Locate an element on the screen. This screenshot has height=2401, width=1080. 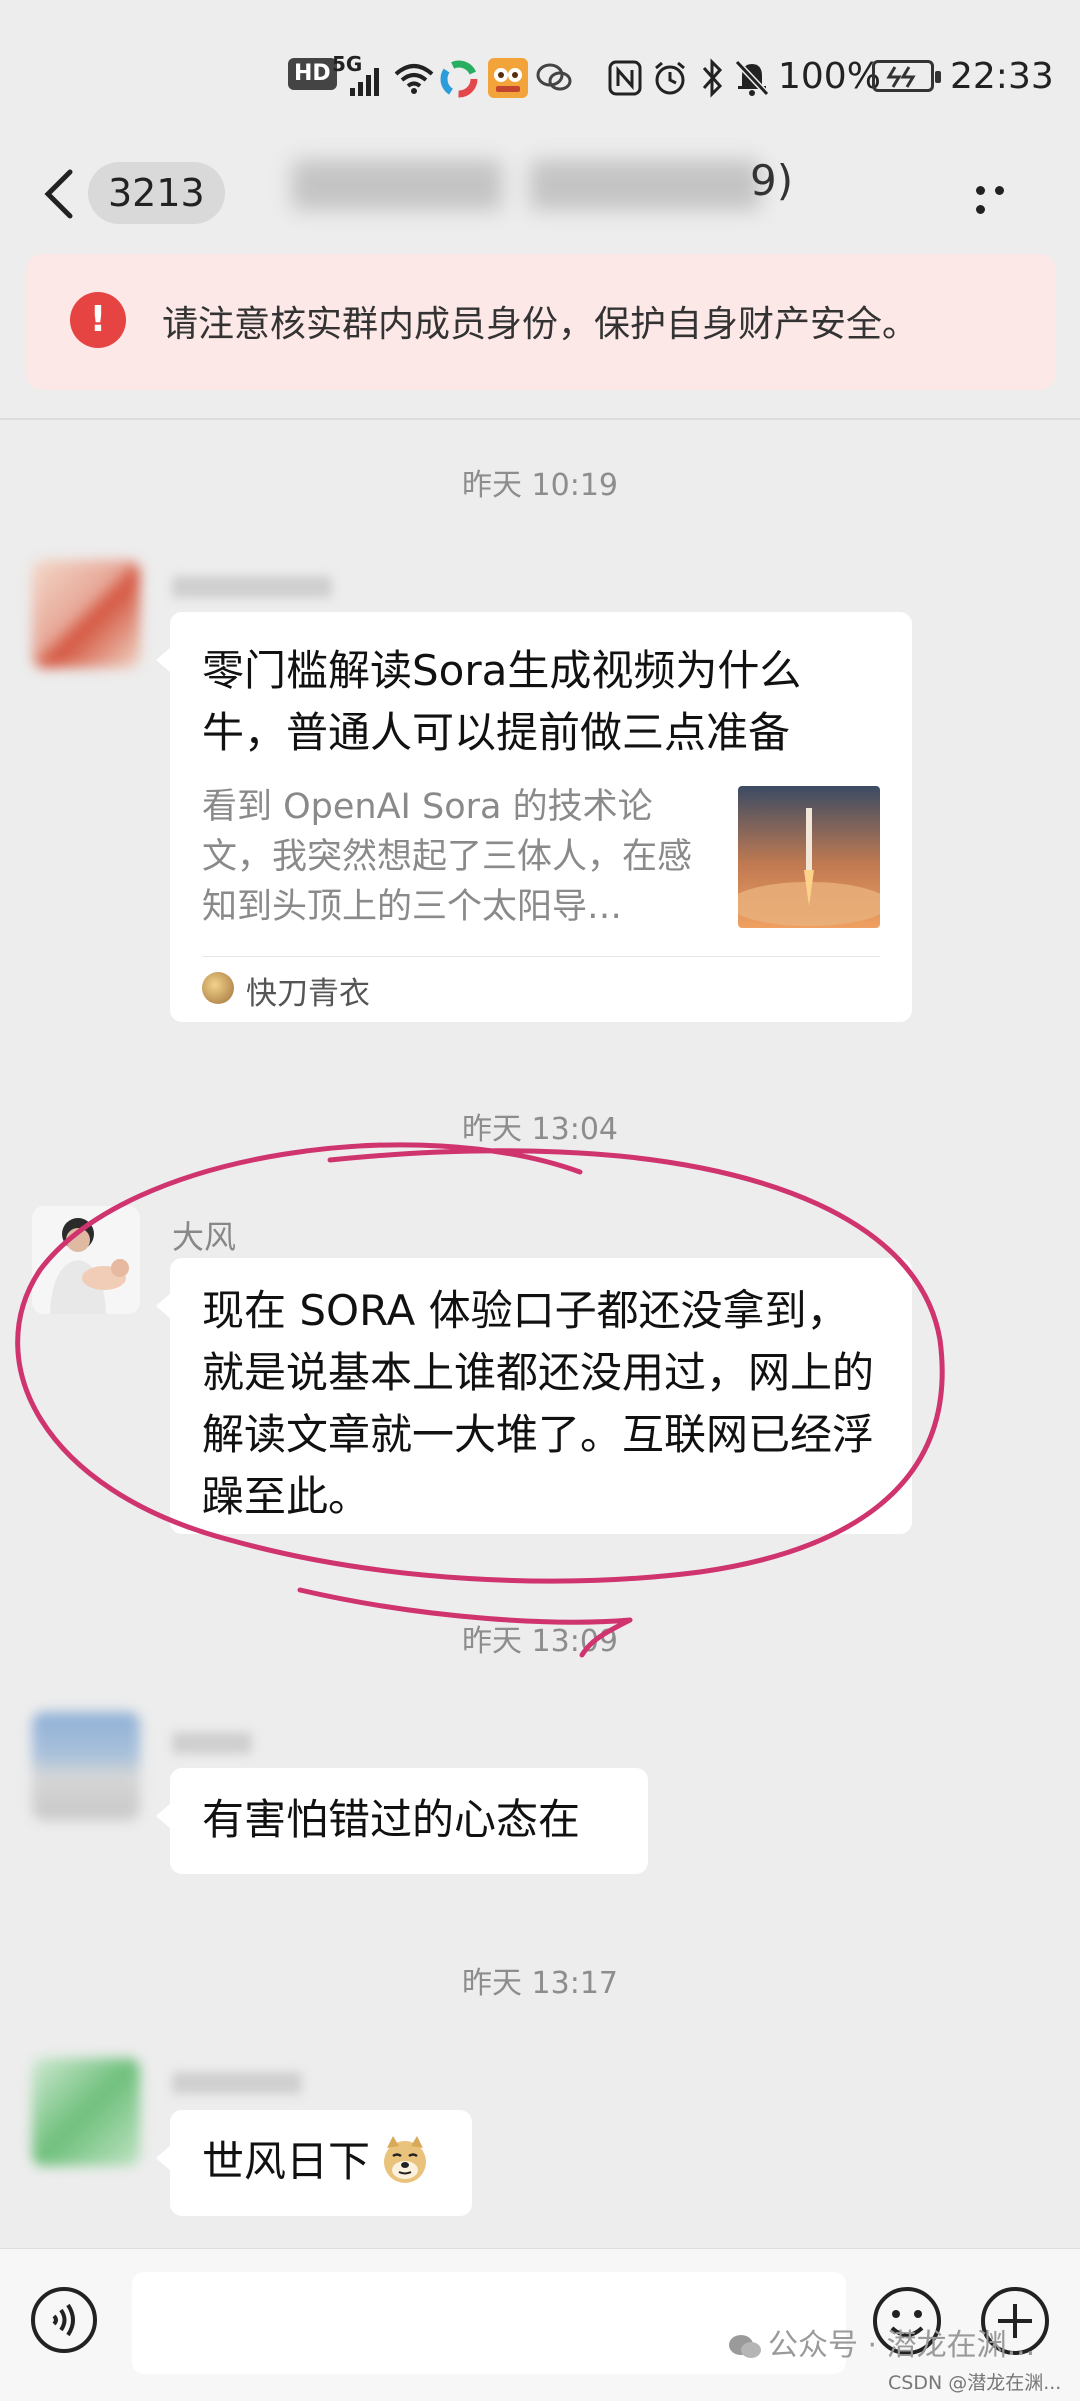
card-divider is located at coordinates (541, 956).